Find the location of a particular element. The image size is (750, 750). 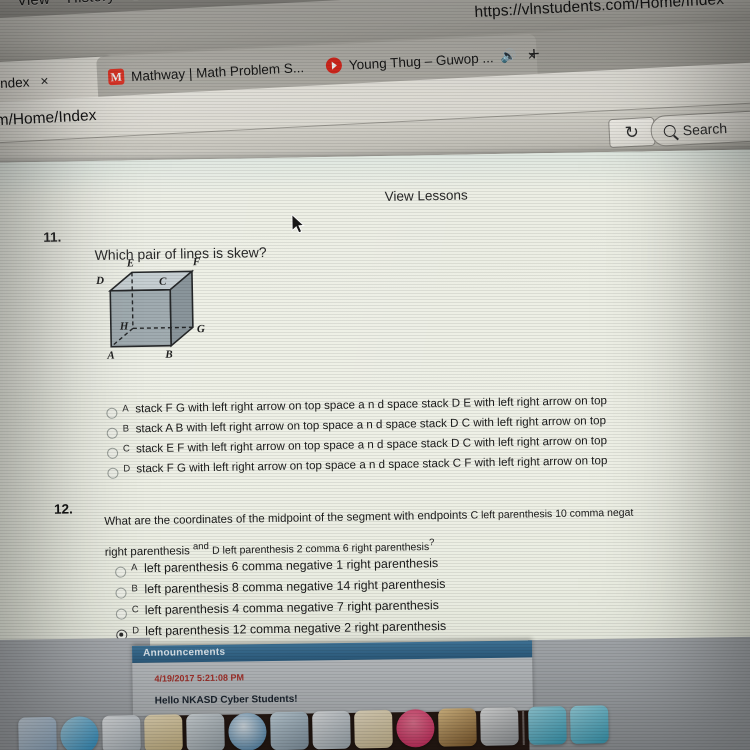

search-input: Search is located at coordinates (699, 126).